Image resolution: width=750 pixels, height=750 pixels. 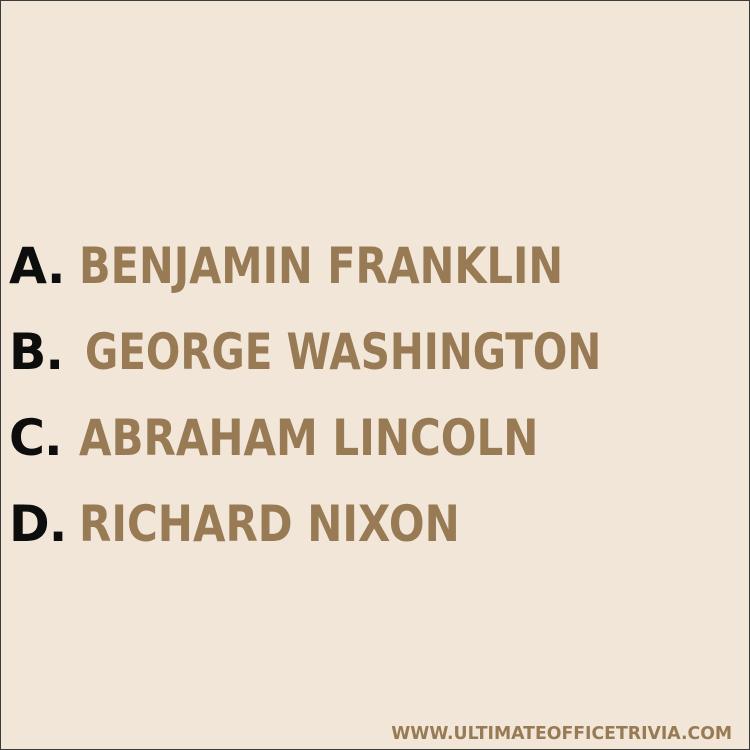 What do you see at coordinates (321, 266) in the screenshot?
I see `option-text: BENJAMIN FRANKLIN` at bounding box center [321, 266].